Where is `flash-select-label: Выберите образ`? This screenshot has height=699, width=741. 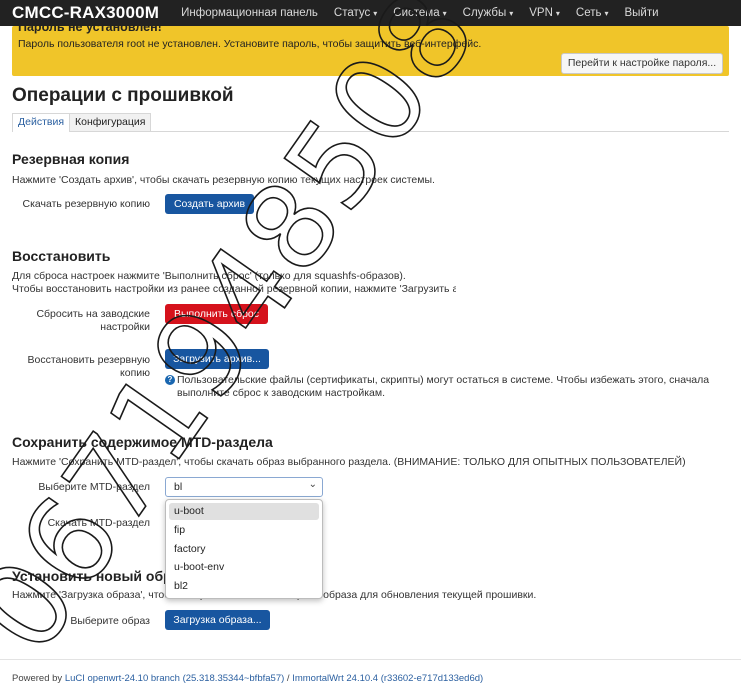
flash-select-label: Выберите образ is located at coordinates (110, 621).